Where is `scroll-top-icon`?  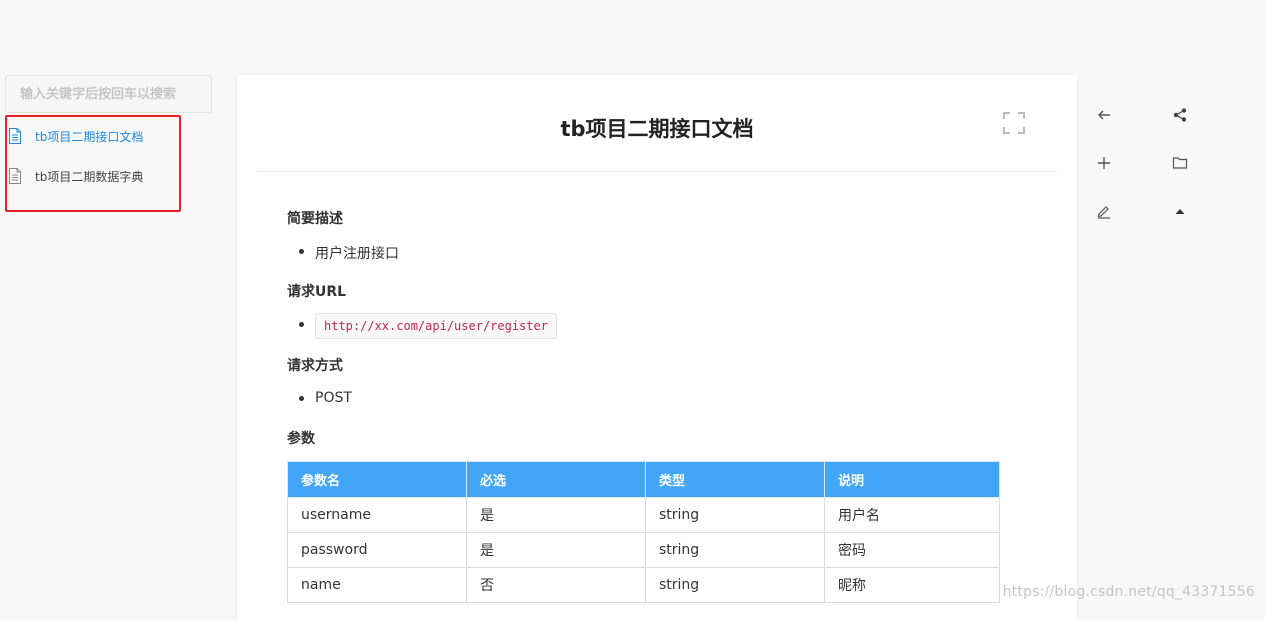
scroll-top-icon is located at coordinates (1180, 211).